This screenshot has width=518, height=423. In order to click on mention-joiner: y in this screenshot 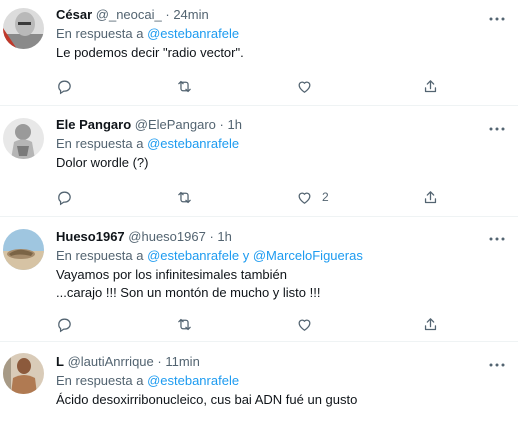, I will do `click(246, 255)`.